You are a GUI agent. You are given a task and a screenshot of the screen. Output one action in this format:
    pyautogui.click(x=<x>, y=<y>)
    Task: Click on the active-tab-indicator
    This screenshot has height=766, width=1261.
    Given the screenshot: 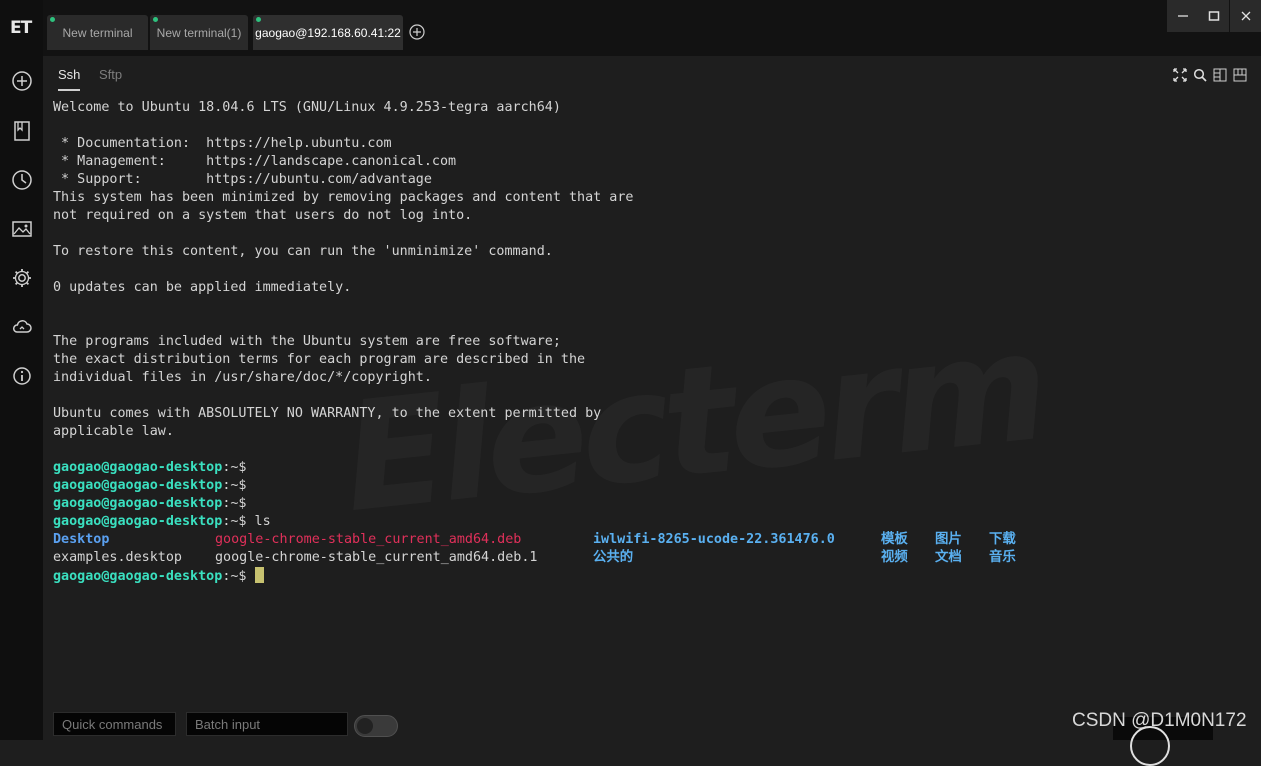 What is the action you would take?
    pyautogui.click(x=69, y=90)
    